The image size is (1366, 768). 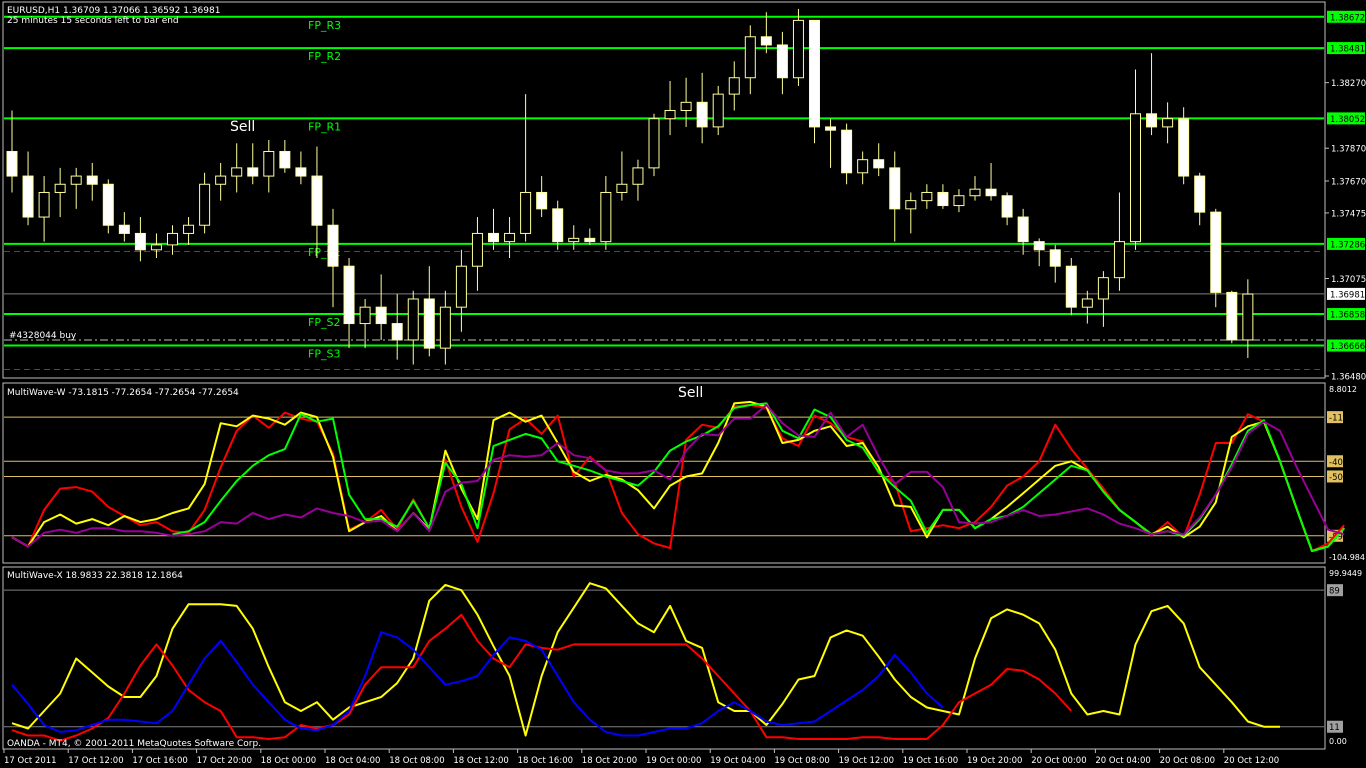 What do you see at coordinates (1347, 295) in the screenshot?
I see `current-price-label: 1.36981` at bounding box center [1347, 295].